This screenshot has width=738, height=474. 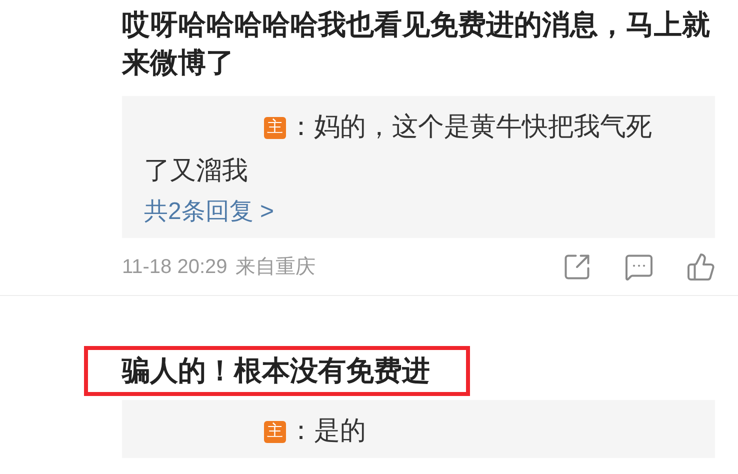 I want to click on comment-location: 来自重庆, so click(x=275, y=267).